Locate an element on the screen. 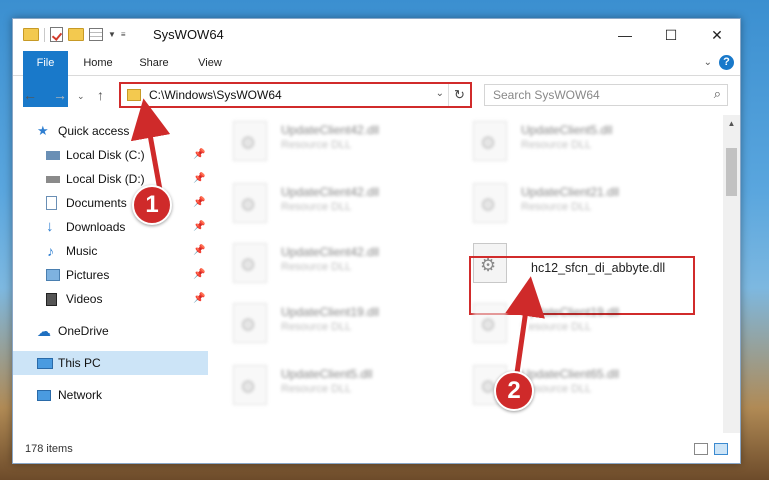 The image size is (769, 480). expand-ribbon-icon: ⌄ is located at coordinates (708, 62).